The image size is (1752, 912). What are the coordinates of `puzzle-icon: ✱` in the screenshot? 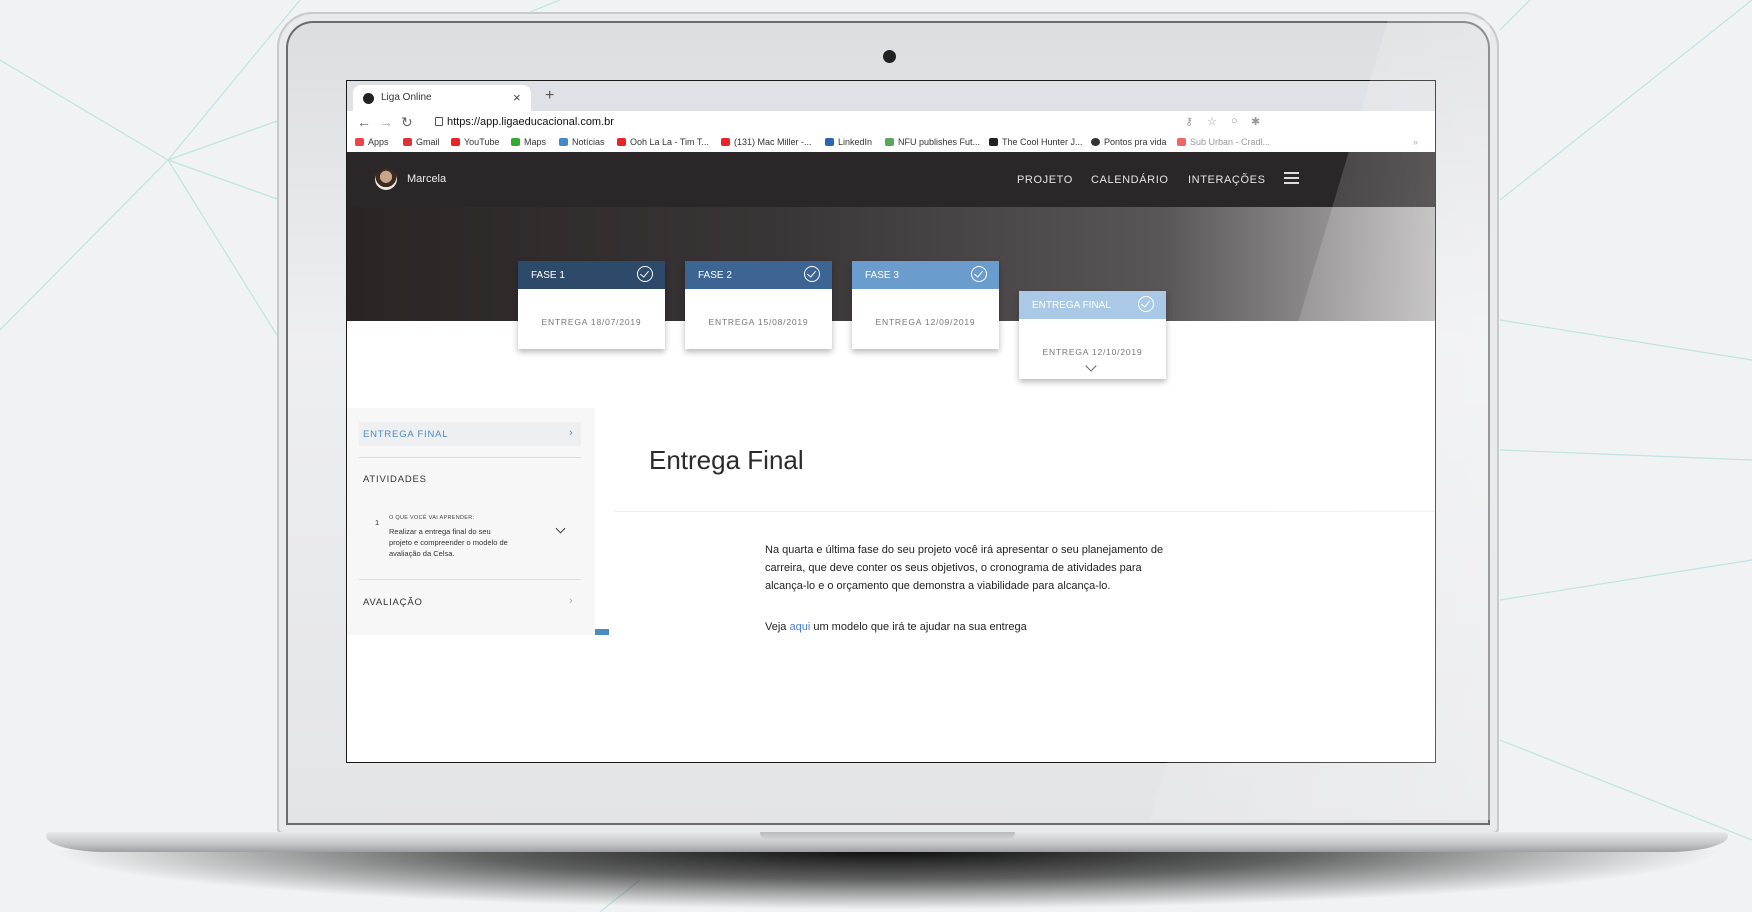 It's located at (1255, 121).